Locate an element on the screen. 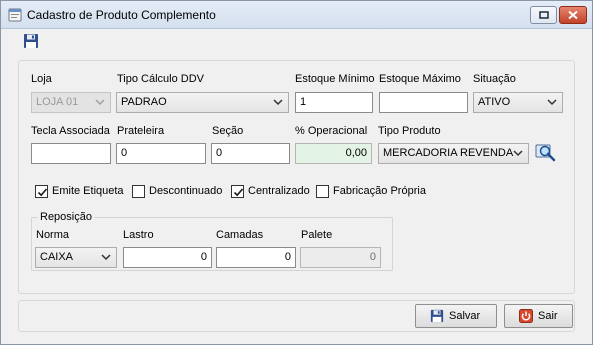 This screenshot has height=345, width=593. fabricacao-propria-checkbox: Fabricação Própria is located at coordinates (371, 192).